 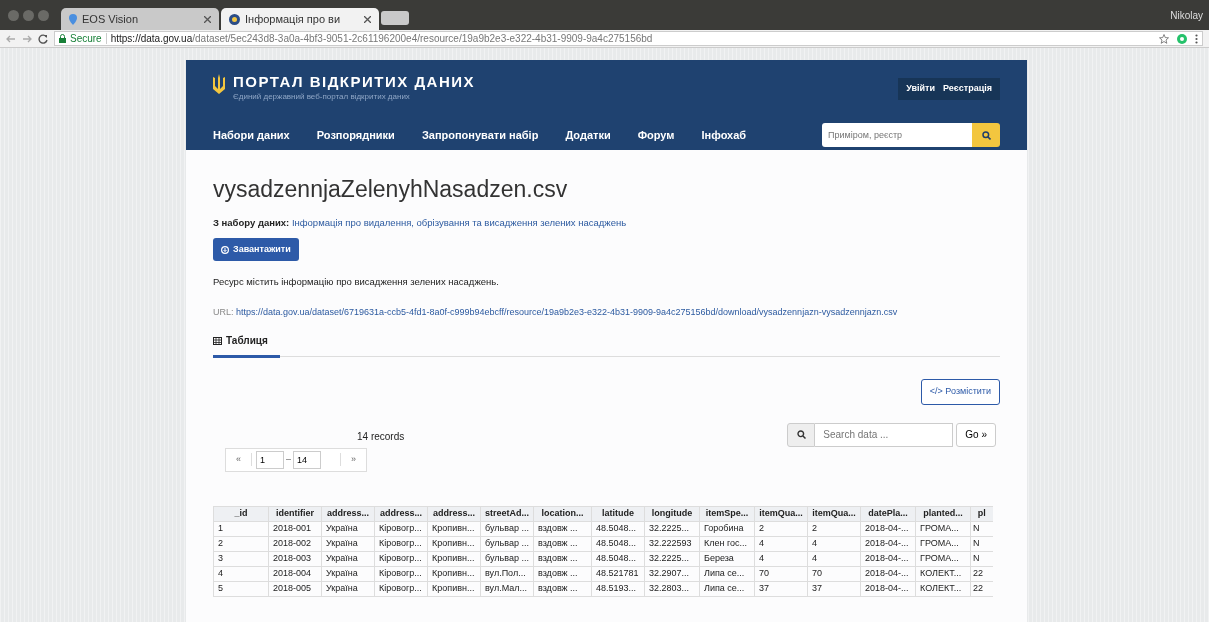 What do you see at coordinates (219, 84) in the screenshot?
I see `trident-icon` at bounding box center [219, 84].